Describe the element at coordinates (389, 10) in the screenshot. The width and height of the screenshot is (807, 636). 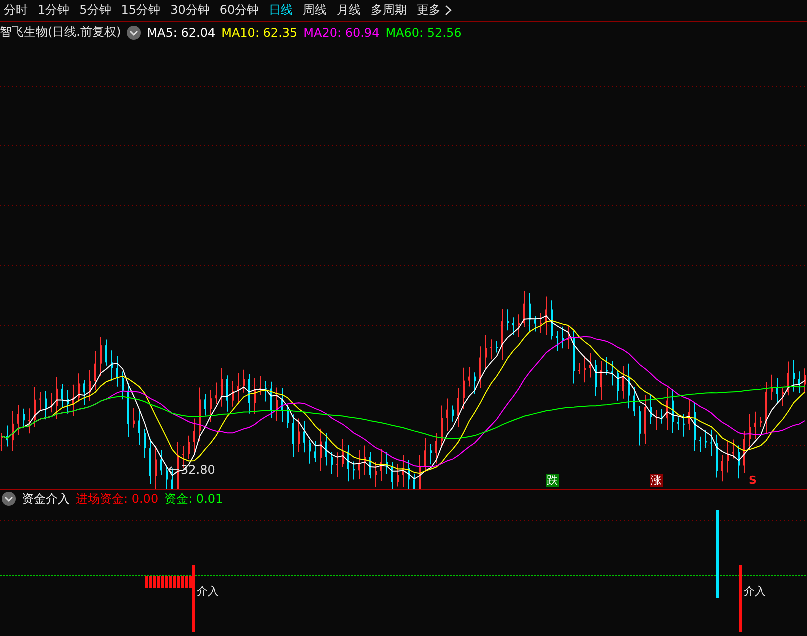
I see `period-tab: 多周期` at that location.